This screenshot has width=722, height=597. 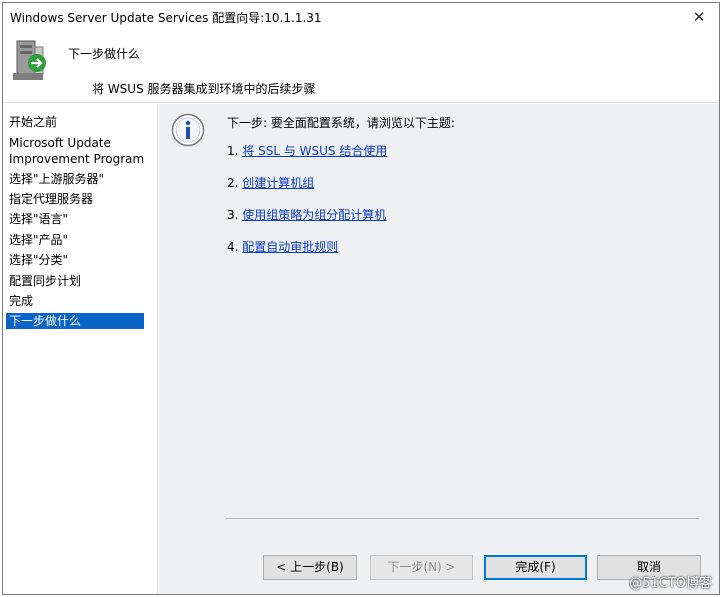 I want to click on step-auto-approval: 4. 配置自动审批规则, so click(x=282, y=246).